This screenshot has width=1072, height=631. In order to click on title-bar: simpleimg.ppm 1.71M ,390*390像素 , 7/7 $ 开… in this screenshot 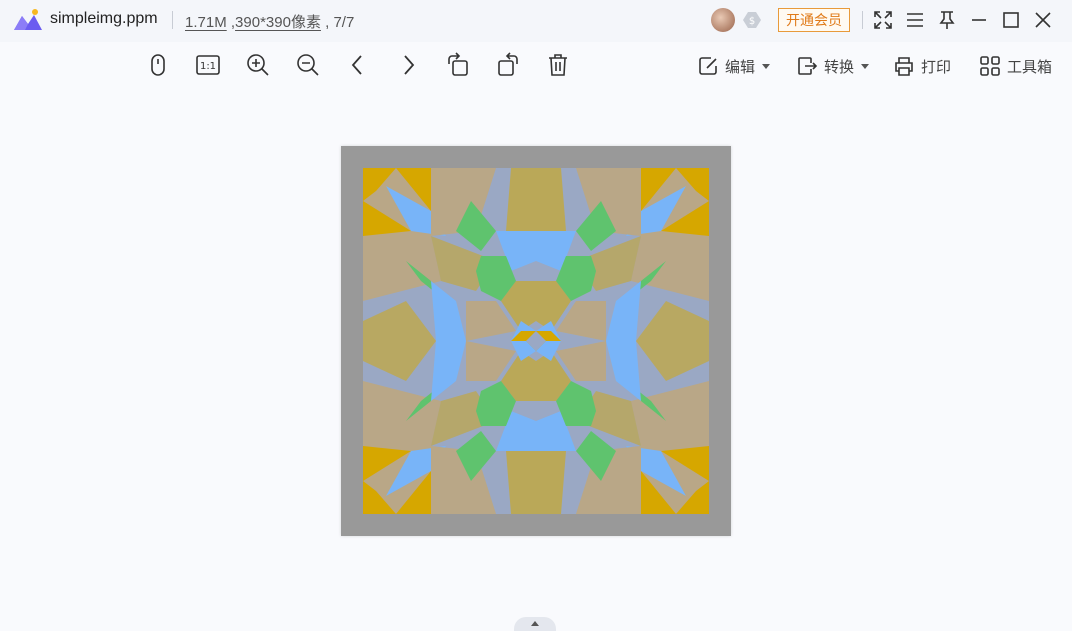, I will do `click(536, 21)`.